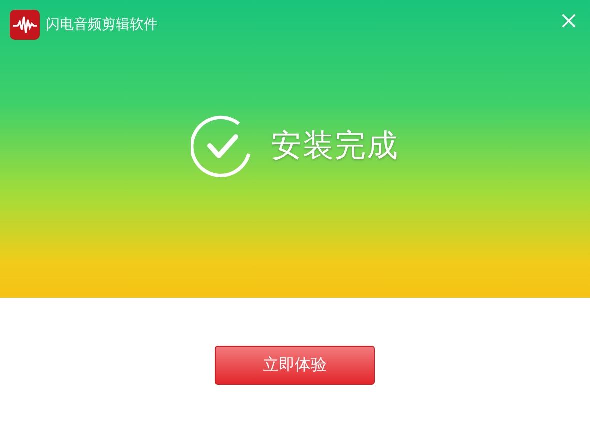 The width and height of the screenshot is (590, 440). I want to click on try-now-button: 立即体验, so click(295, 365).